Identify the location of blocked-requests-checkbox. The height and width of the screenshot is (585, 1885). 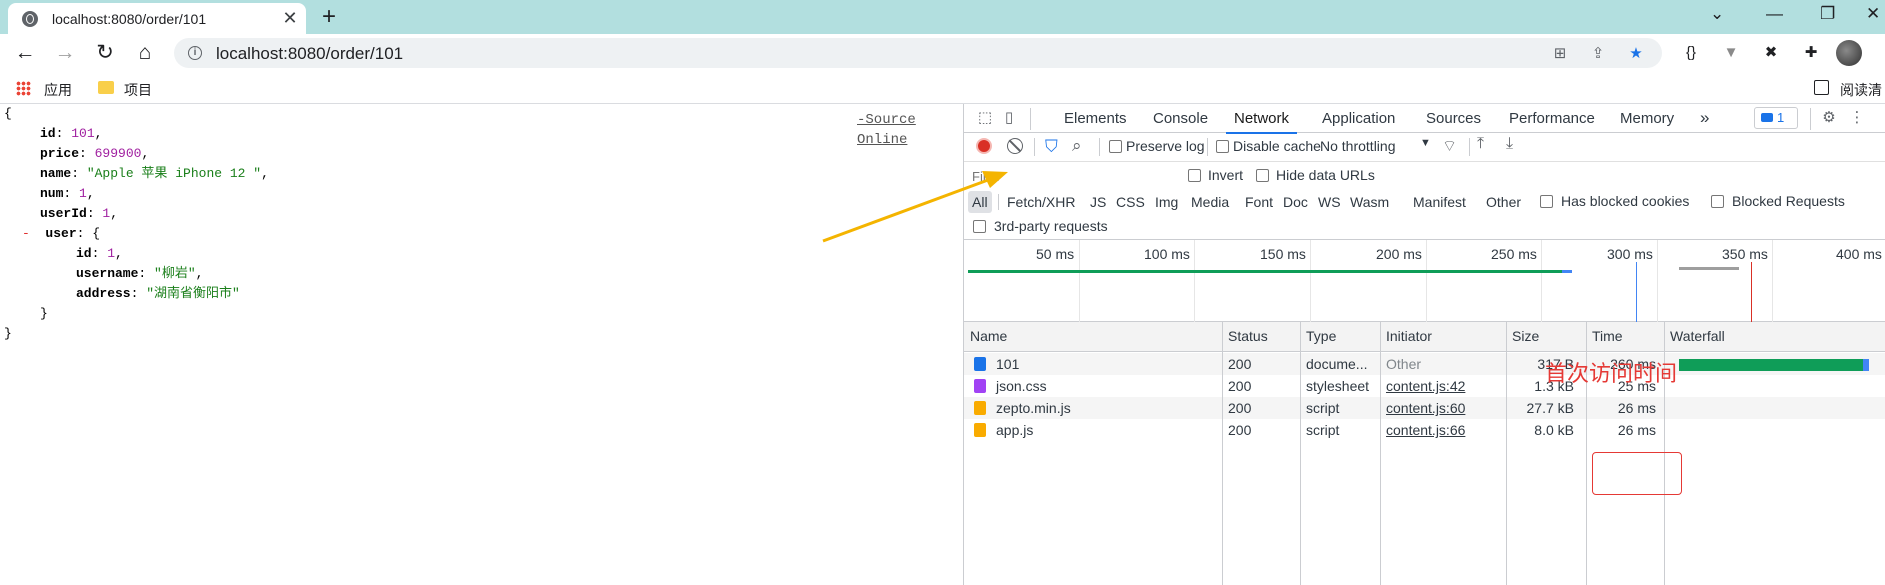
(1717, 201).